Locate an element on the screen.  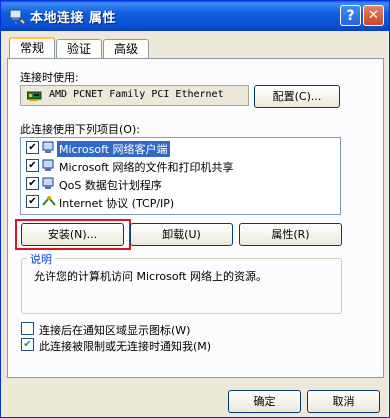
description-legend: 说明 is located at coordinates (41, 259).